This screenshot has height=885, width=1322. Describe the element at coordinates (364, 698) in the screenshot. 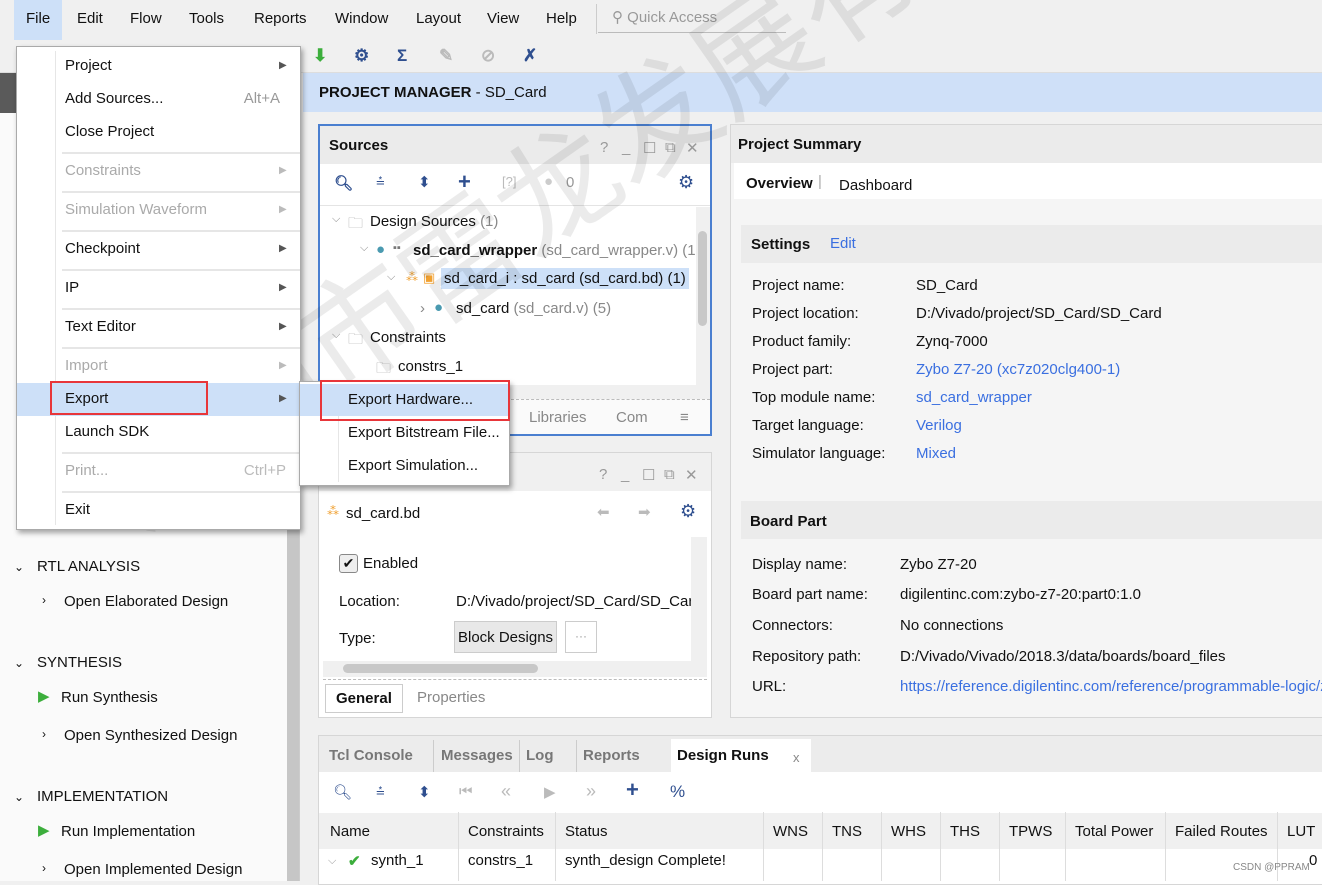

I see `tab-general: General` at that location.